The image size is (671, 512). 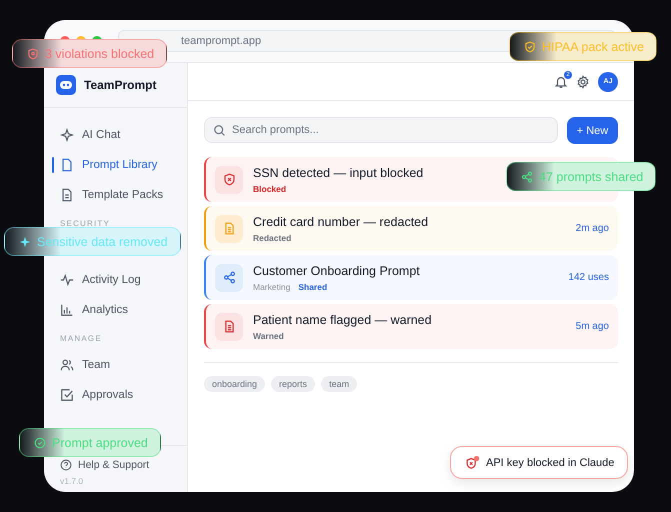 What do you see at coordinates (66, 85) in the screenshot?
I see `robot-logo-icon` at bounding box center [66, 85].